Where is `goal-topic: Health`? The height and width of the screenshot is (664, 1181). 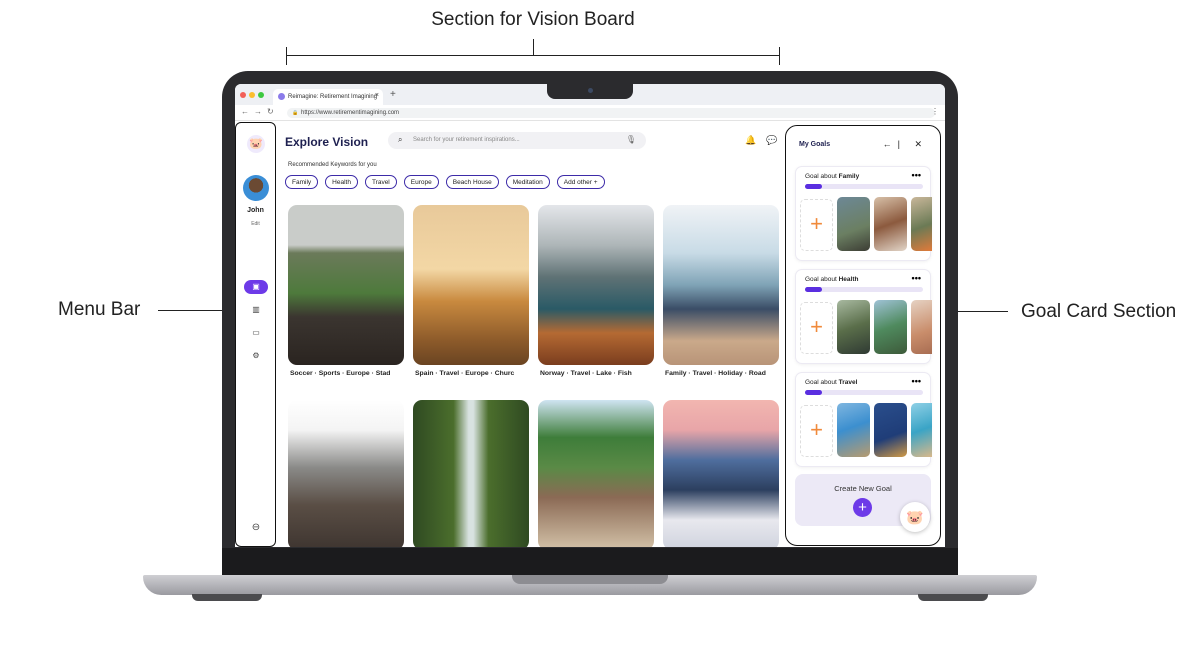 goal-topic: Health is located at coordinates (848, 279).